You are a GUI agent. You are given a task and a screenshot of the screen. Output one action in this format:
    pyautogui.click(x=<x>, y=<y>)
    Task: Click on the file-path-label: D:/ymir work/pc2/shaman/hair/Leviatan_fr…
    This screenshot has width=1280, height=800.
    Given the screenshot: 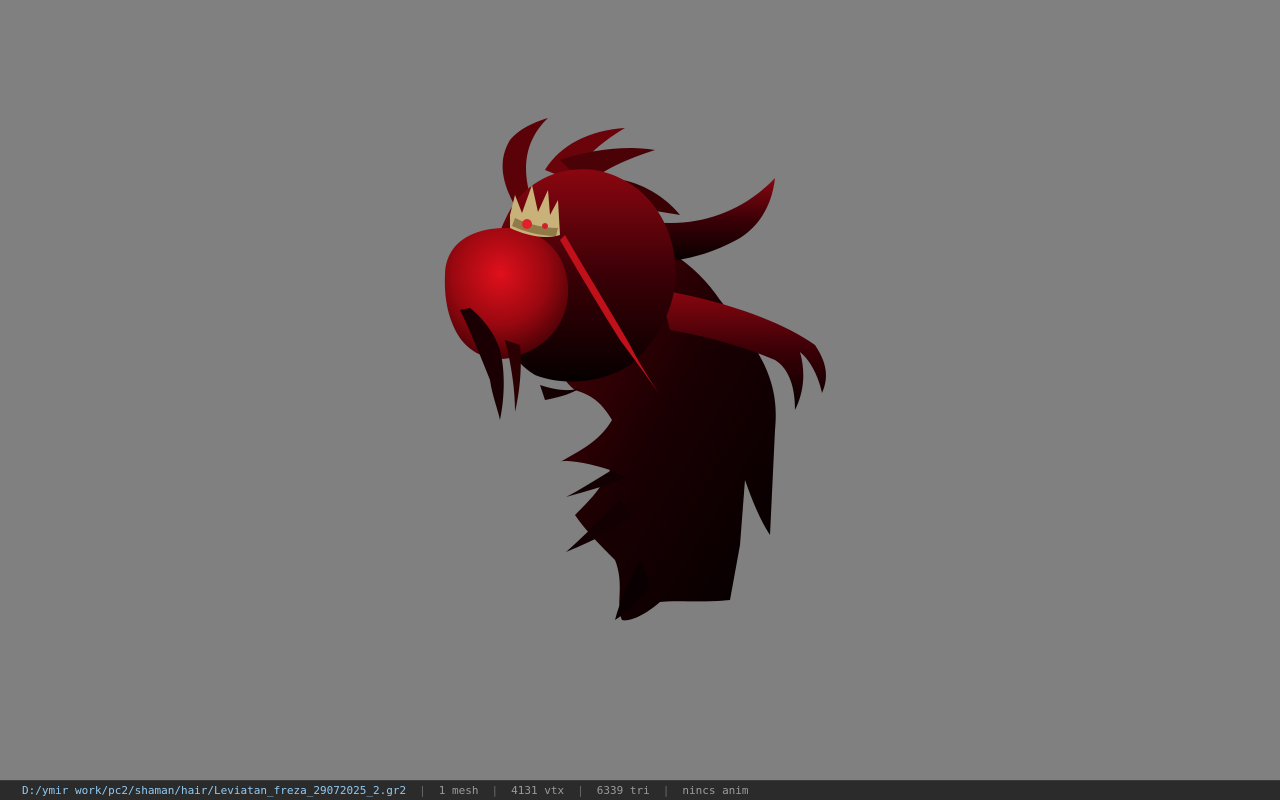 What is the action you would take?
    pyautogui.click(x=214, y=790)
    